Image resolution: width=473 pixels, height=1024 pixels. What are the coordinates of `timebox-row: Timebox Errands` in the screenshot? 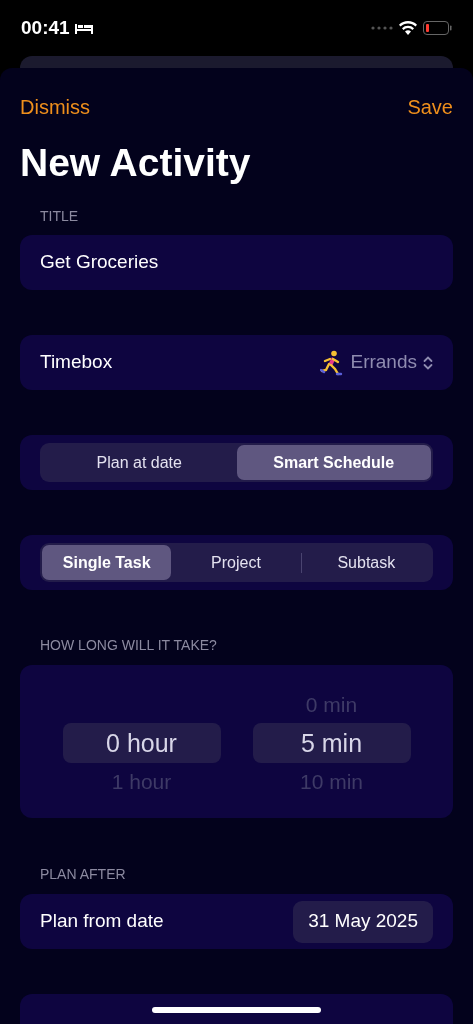 It's located at (236, 362).